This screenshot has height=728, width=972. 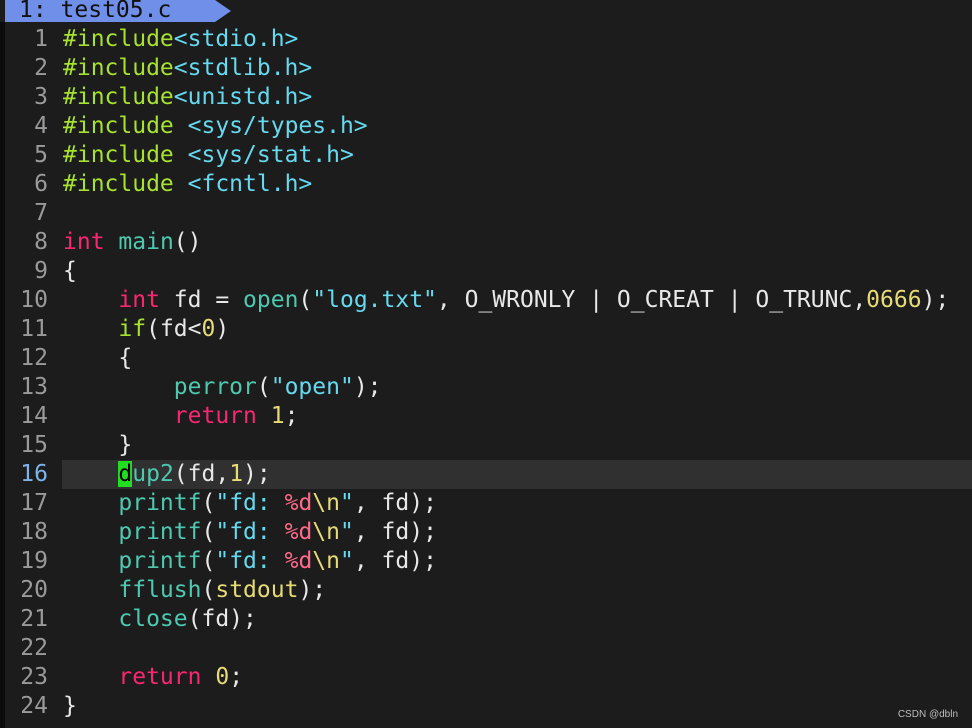 I want to click on code-text: return 1;, so click(x=181, y=416).